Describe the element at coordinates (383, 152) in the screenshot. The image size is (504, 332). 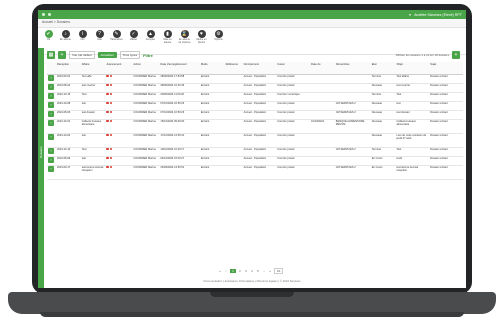
I see `table-cell: Terminé` at that location.